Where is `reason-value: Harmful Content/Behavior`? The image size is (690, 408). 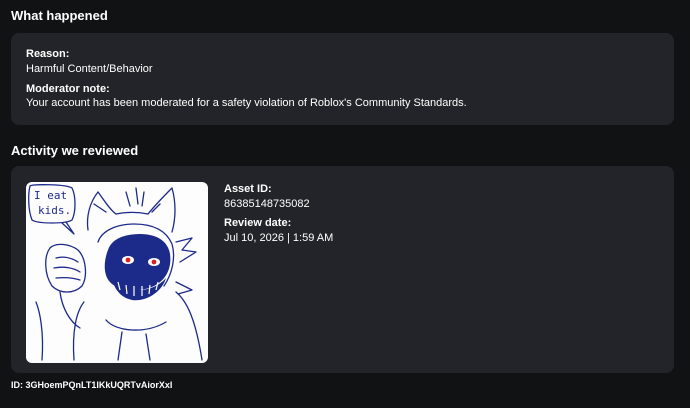 reason-value: Harmful Content/Behavior is located at coordinates (89, 69).